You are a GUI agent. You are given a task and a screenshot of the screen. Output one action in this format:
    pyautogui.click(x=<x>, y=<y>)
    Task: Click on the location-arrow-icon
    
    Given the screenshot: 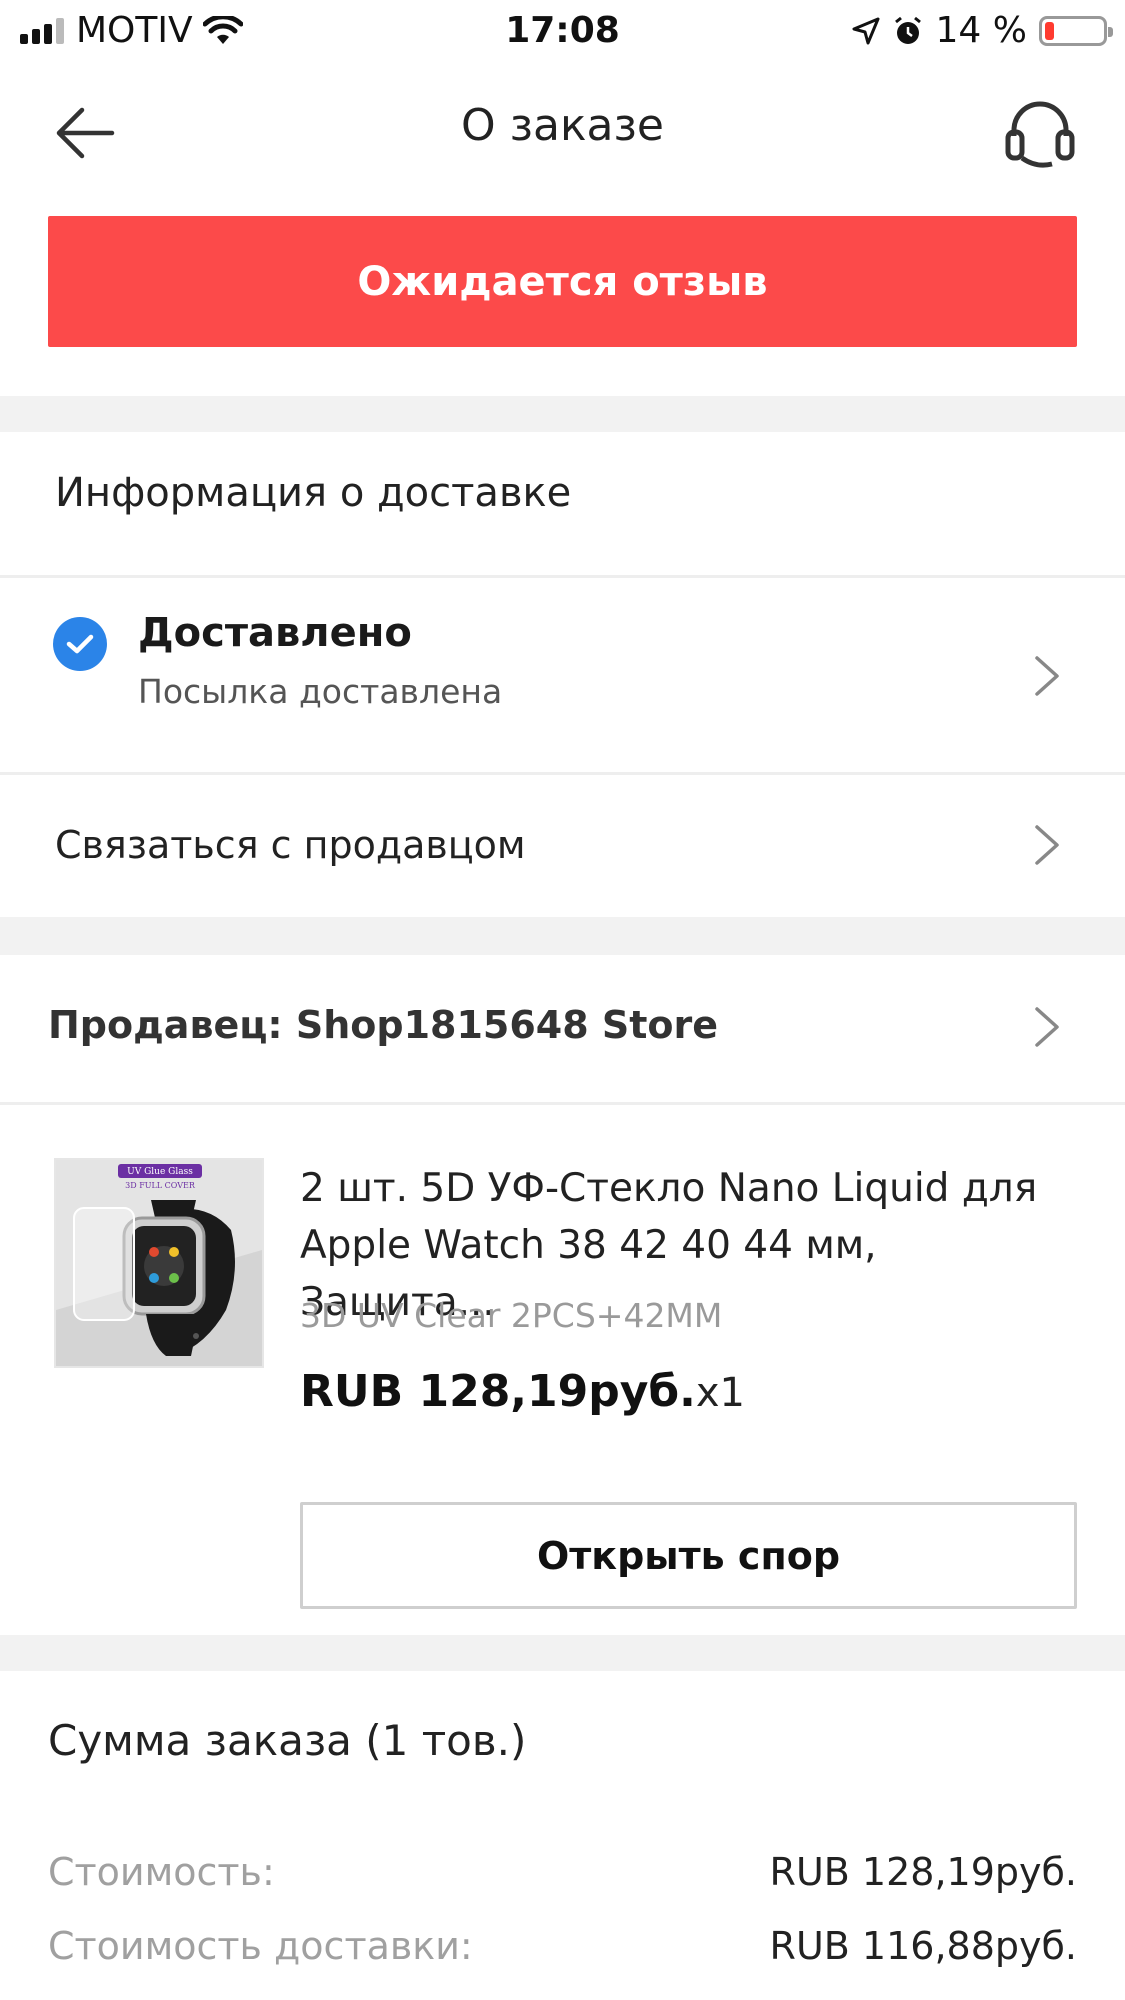 What is the action you would take?
    pyautogui.click(x=866, y=30)
    